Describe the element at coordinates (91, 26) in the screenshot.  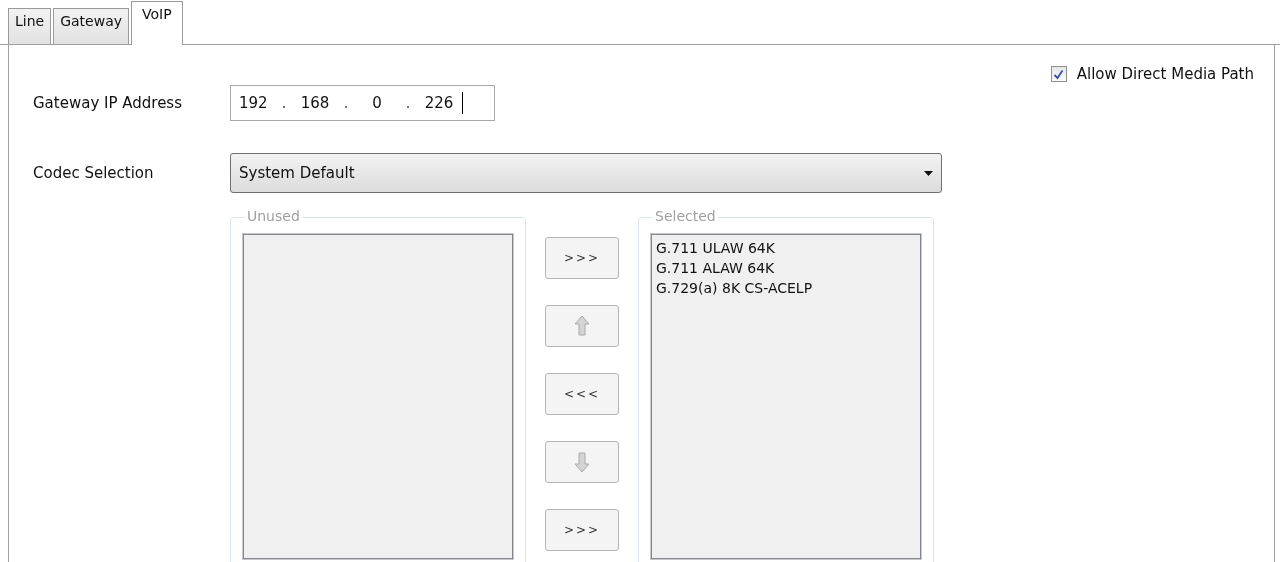
I see `tab: Gateway` at that location.